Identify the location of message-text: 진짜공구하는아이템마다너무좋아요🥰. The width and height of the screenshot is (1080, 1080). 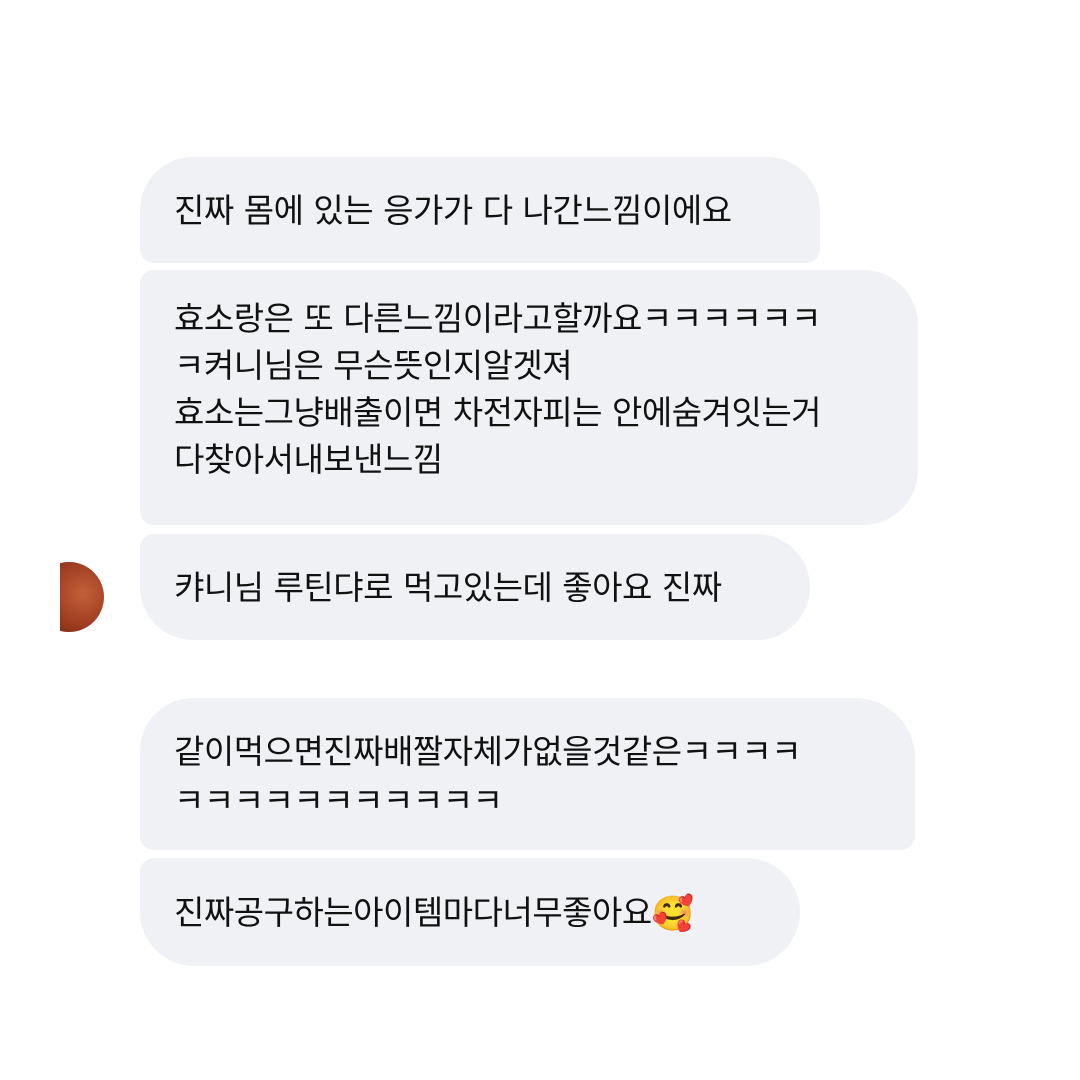
(434, 912).